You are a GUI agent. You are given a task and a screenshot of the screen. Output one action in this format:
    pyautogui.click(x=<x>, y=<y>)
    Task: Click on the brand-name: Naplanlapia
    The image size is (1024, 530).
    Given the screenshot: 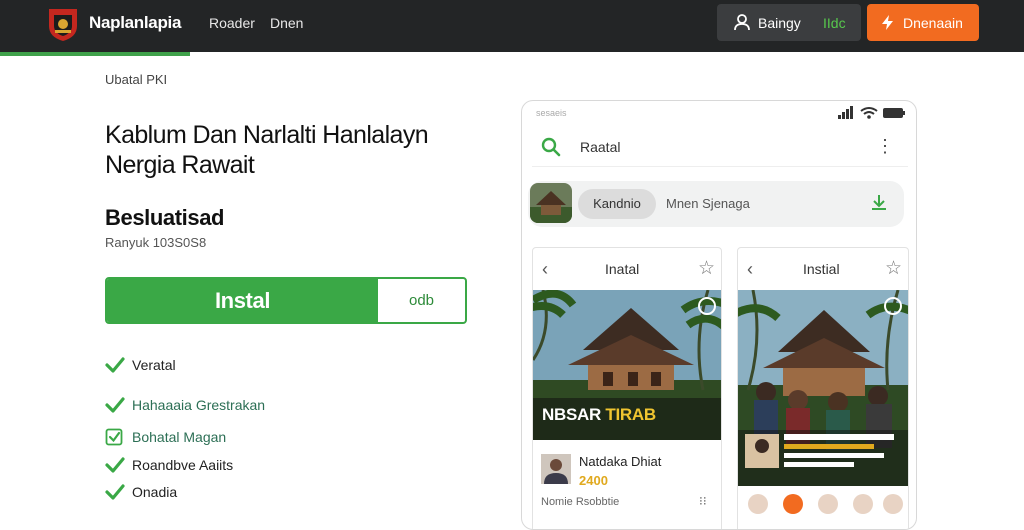 What is the action you would take?
    pyautogui.click(x=135, y=23)
    